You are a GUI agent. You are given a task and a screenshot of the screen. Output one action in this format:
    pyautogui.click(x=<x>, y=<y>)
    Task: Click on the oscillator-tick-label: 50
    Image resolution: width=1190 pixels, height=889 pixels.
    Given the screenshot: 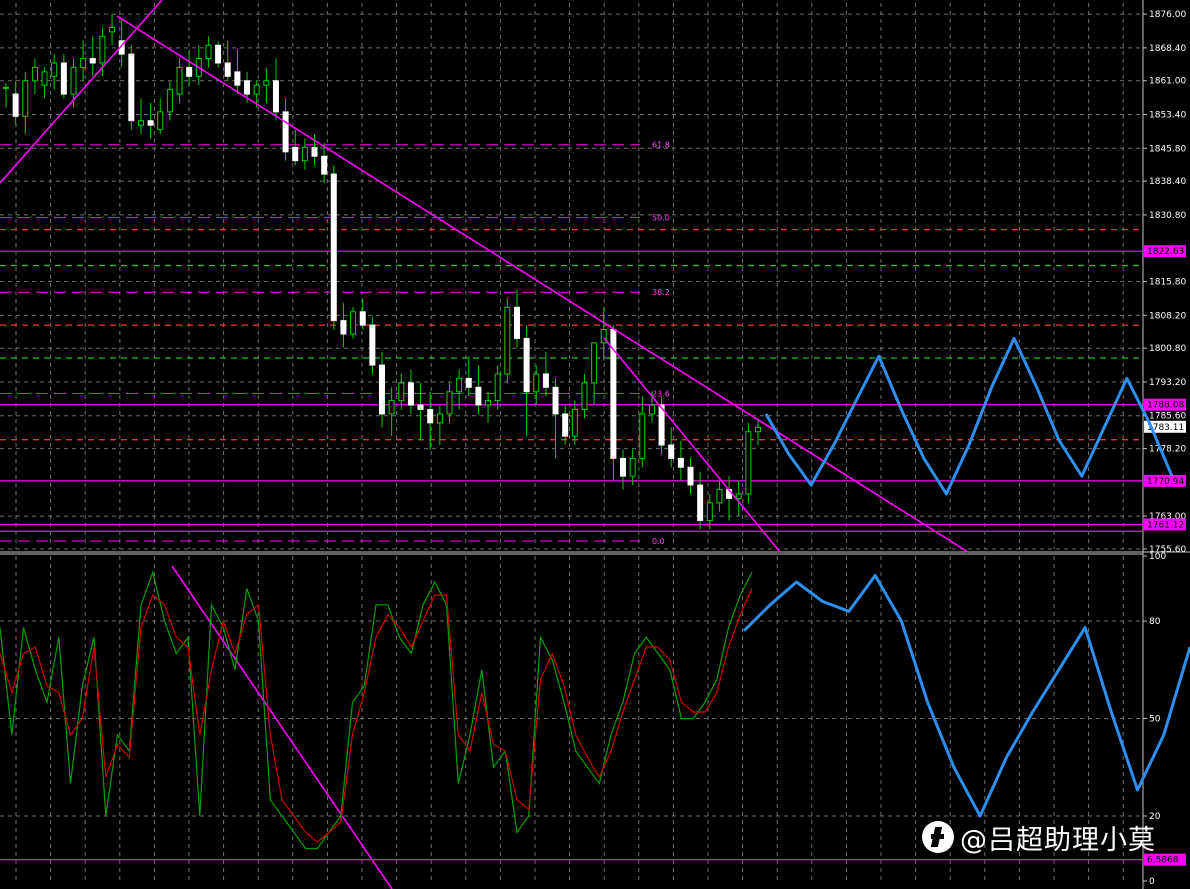 What is the action you would take?
    pyautogui.click(x=1155, y=720)
    